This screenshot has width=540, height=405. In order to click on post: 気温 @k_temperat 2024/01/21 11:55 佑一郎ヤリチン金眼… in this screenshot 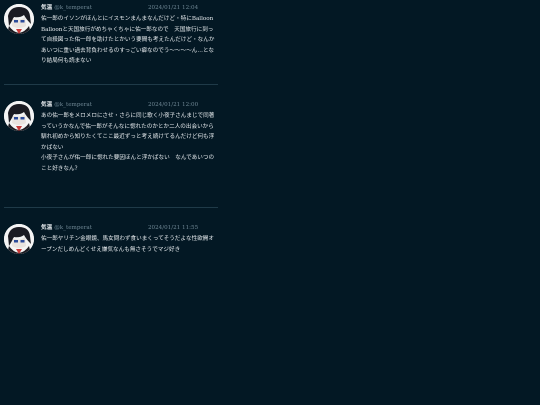, I will do `click(111, 245)`.